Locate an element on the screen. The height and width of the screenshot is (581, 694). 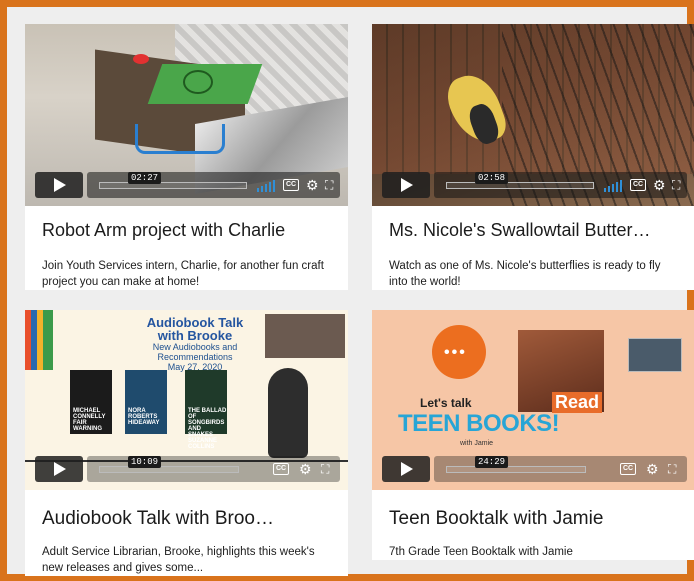
duration-label: 02:27 is located at coordinates (145, 178).